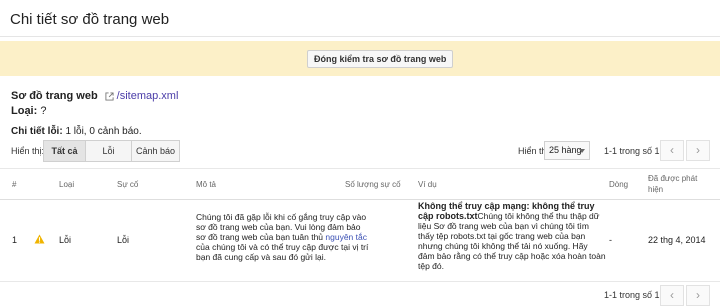 Image resolution: width=720 pixels, height=307 pixels. I want to click on type-label: Loại:, so click(24, 111).